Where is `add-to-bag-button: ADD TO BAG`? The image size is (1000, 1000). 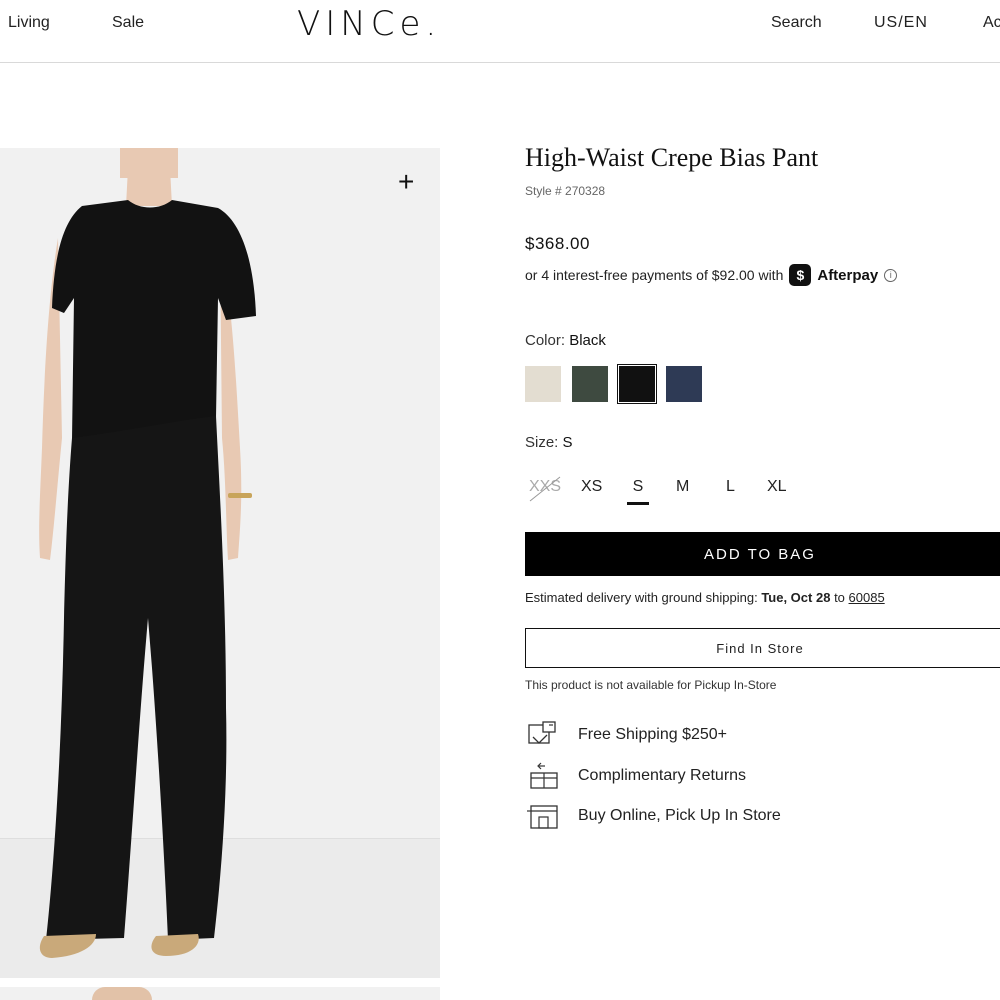
add-to-bag-button: ADD TO BAG is located at coordinates (762, 554).